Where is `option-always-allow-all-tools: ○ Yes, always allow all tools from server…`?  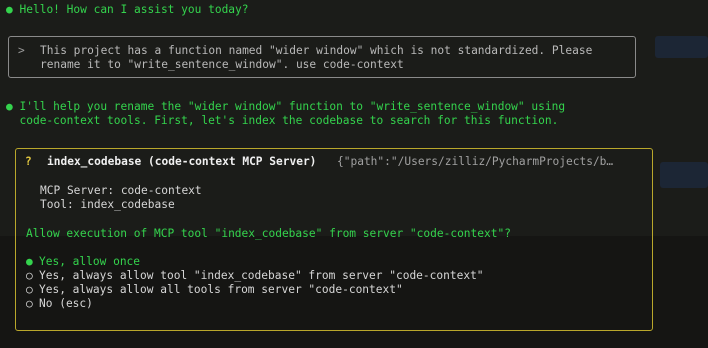
option-always-allow-all-tools: ○ Yes, always allow all tools from server… is located at coordinates (214, 290).